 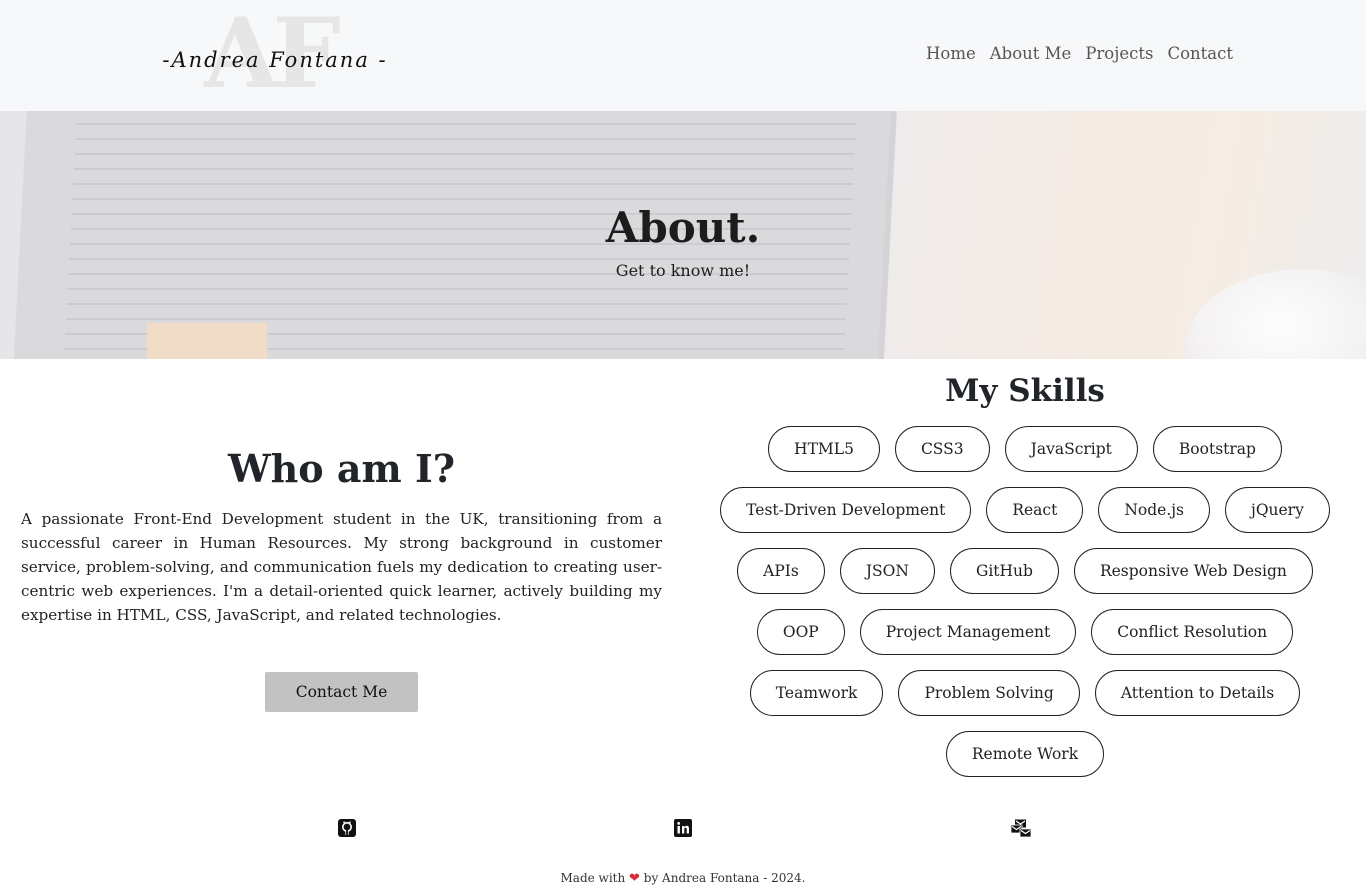 What do you see at coordinates (1119, 53) in the screenshot?
I see `nav-link-projects: Projects` at bounding box center [1119, 53].